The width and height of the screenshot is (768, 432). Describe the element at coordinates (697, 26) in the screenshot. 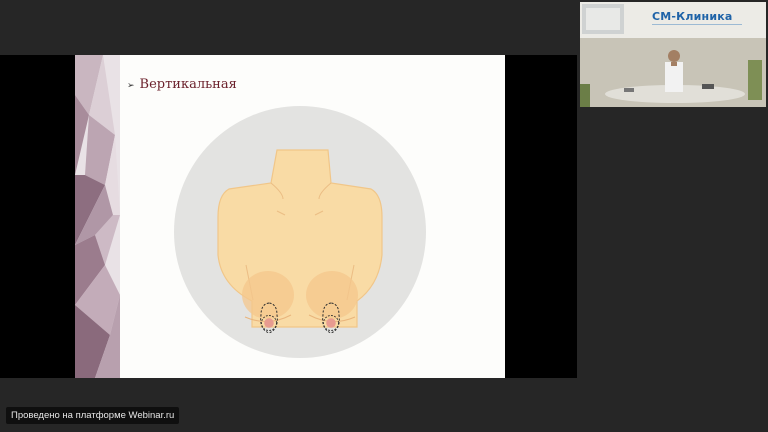

I see `clinic-tagline-line` at that location.